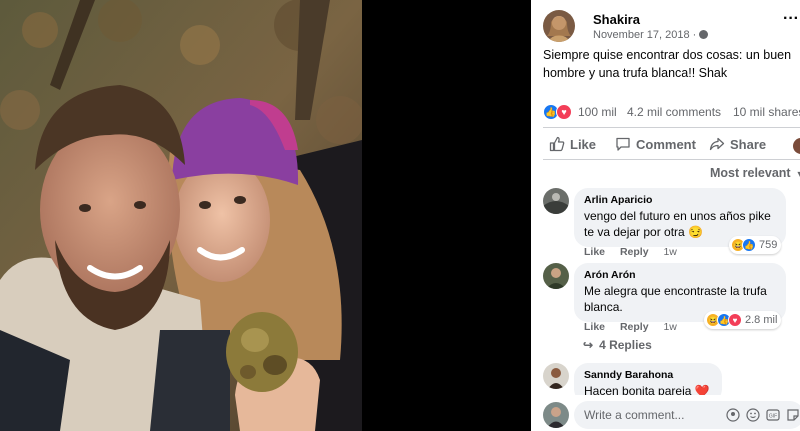 The width and height of the screenshot is (800, 431). Describe the element at coordinates (597, 112) in the screenshot. I see `reaction-count: 100 mil` at that location.